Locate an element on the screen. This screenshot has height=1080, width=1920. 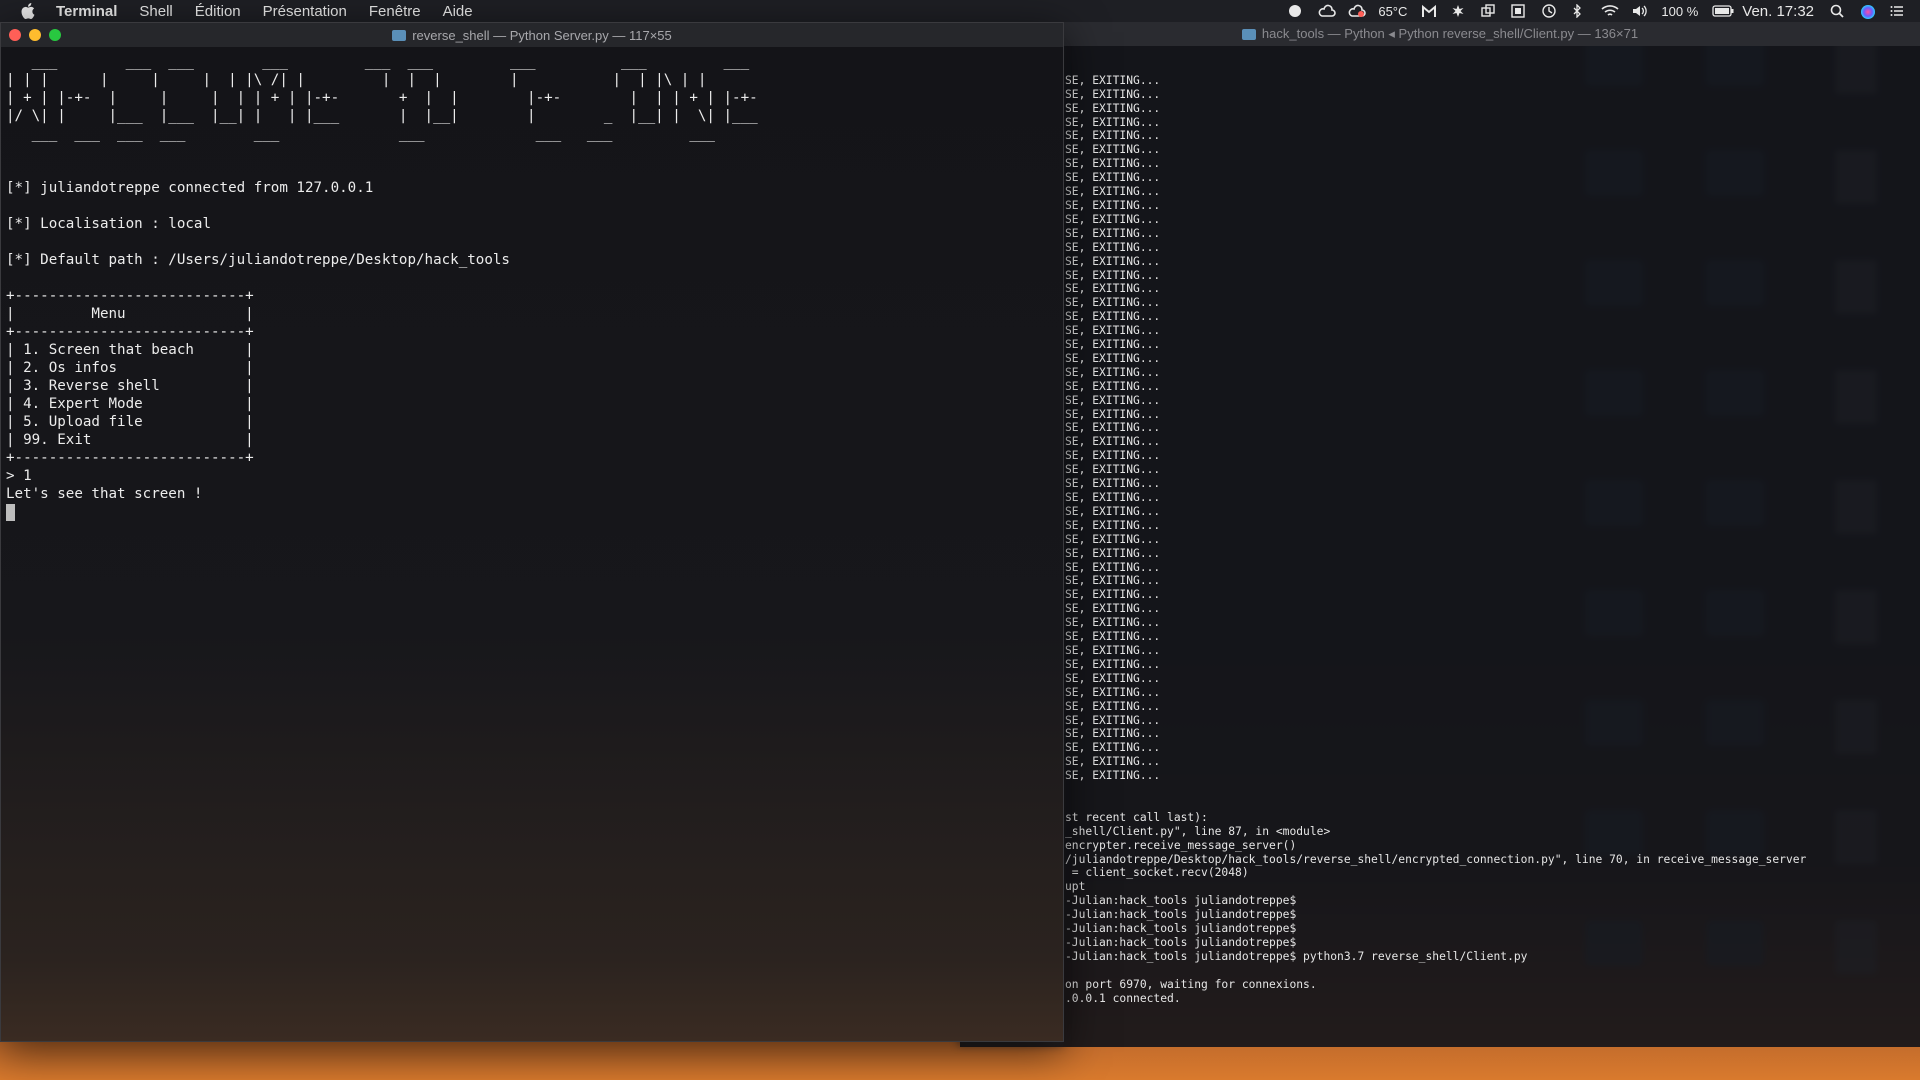
grid-app-icon is located at coordinates (1519, 11).